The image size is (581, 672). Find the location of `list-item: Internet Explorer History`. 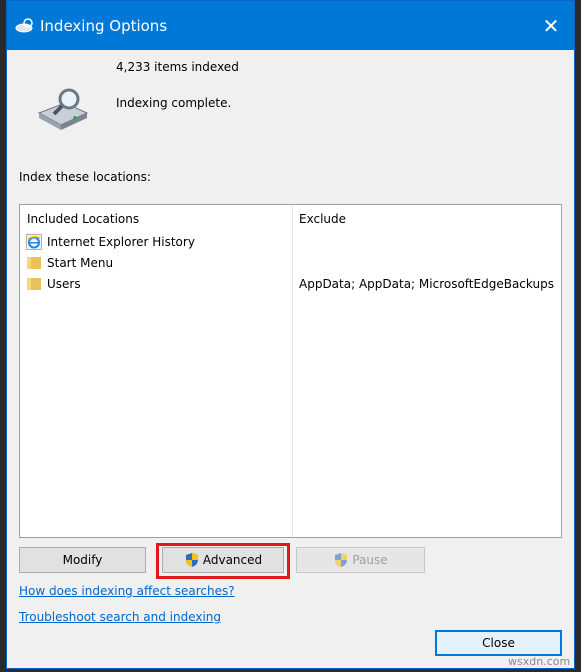

list-item: Internet Explorer History is located at coordinates (157, 242).